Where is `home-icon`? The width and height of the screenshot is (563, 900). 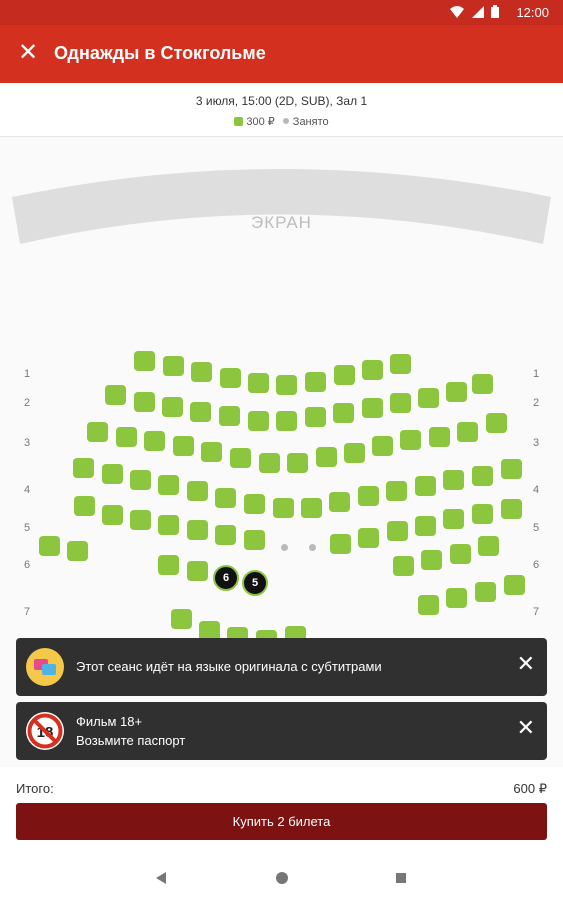 home-icon is located at coordinates (282, 878).